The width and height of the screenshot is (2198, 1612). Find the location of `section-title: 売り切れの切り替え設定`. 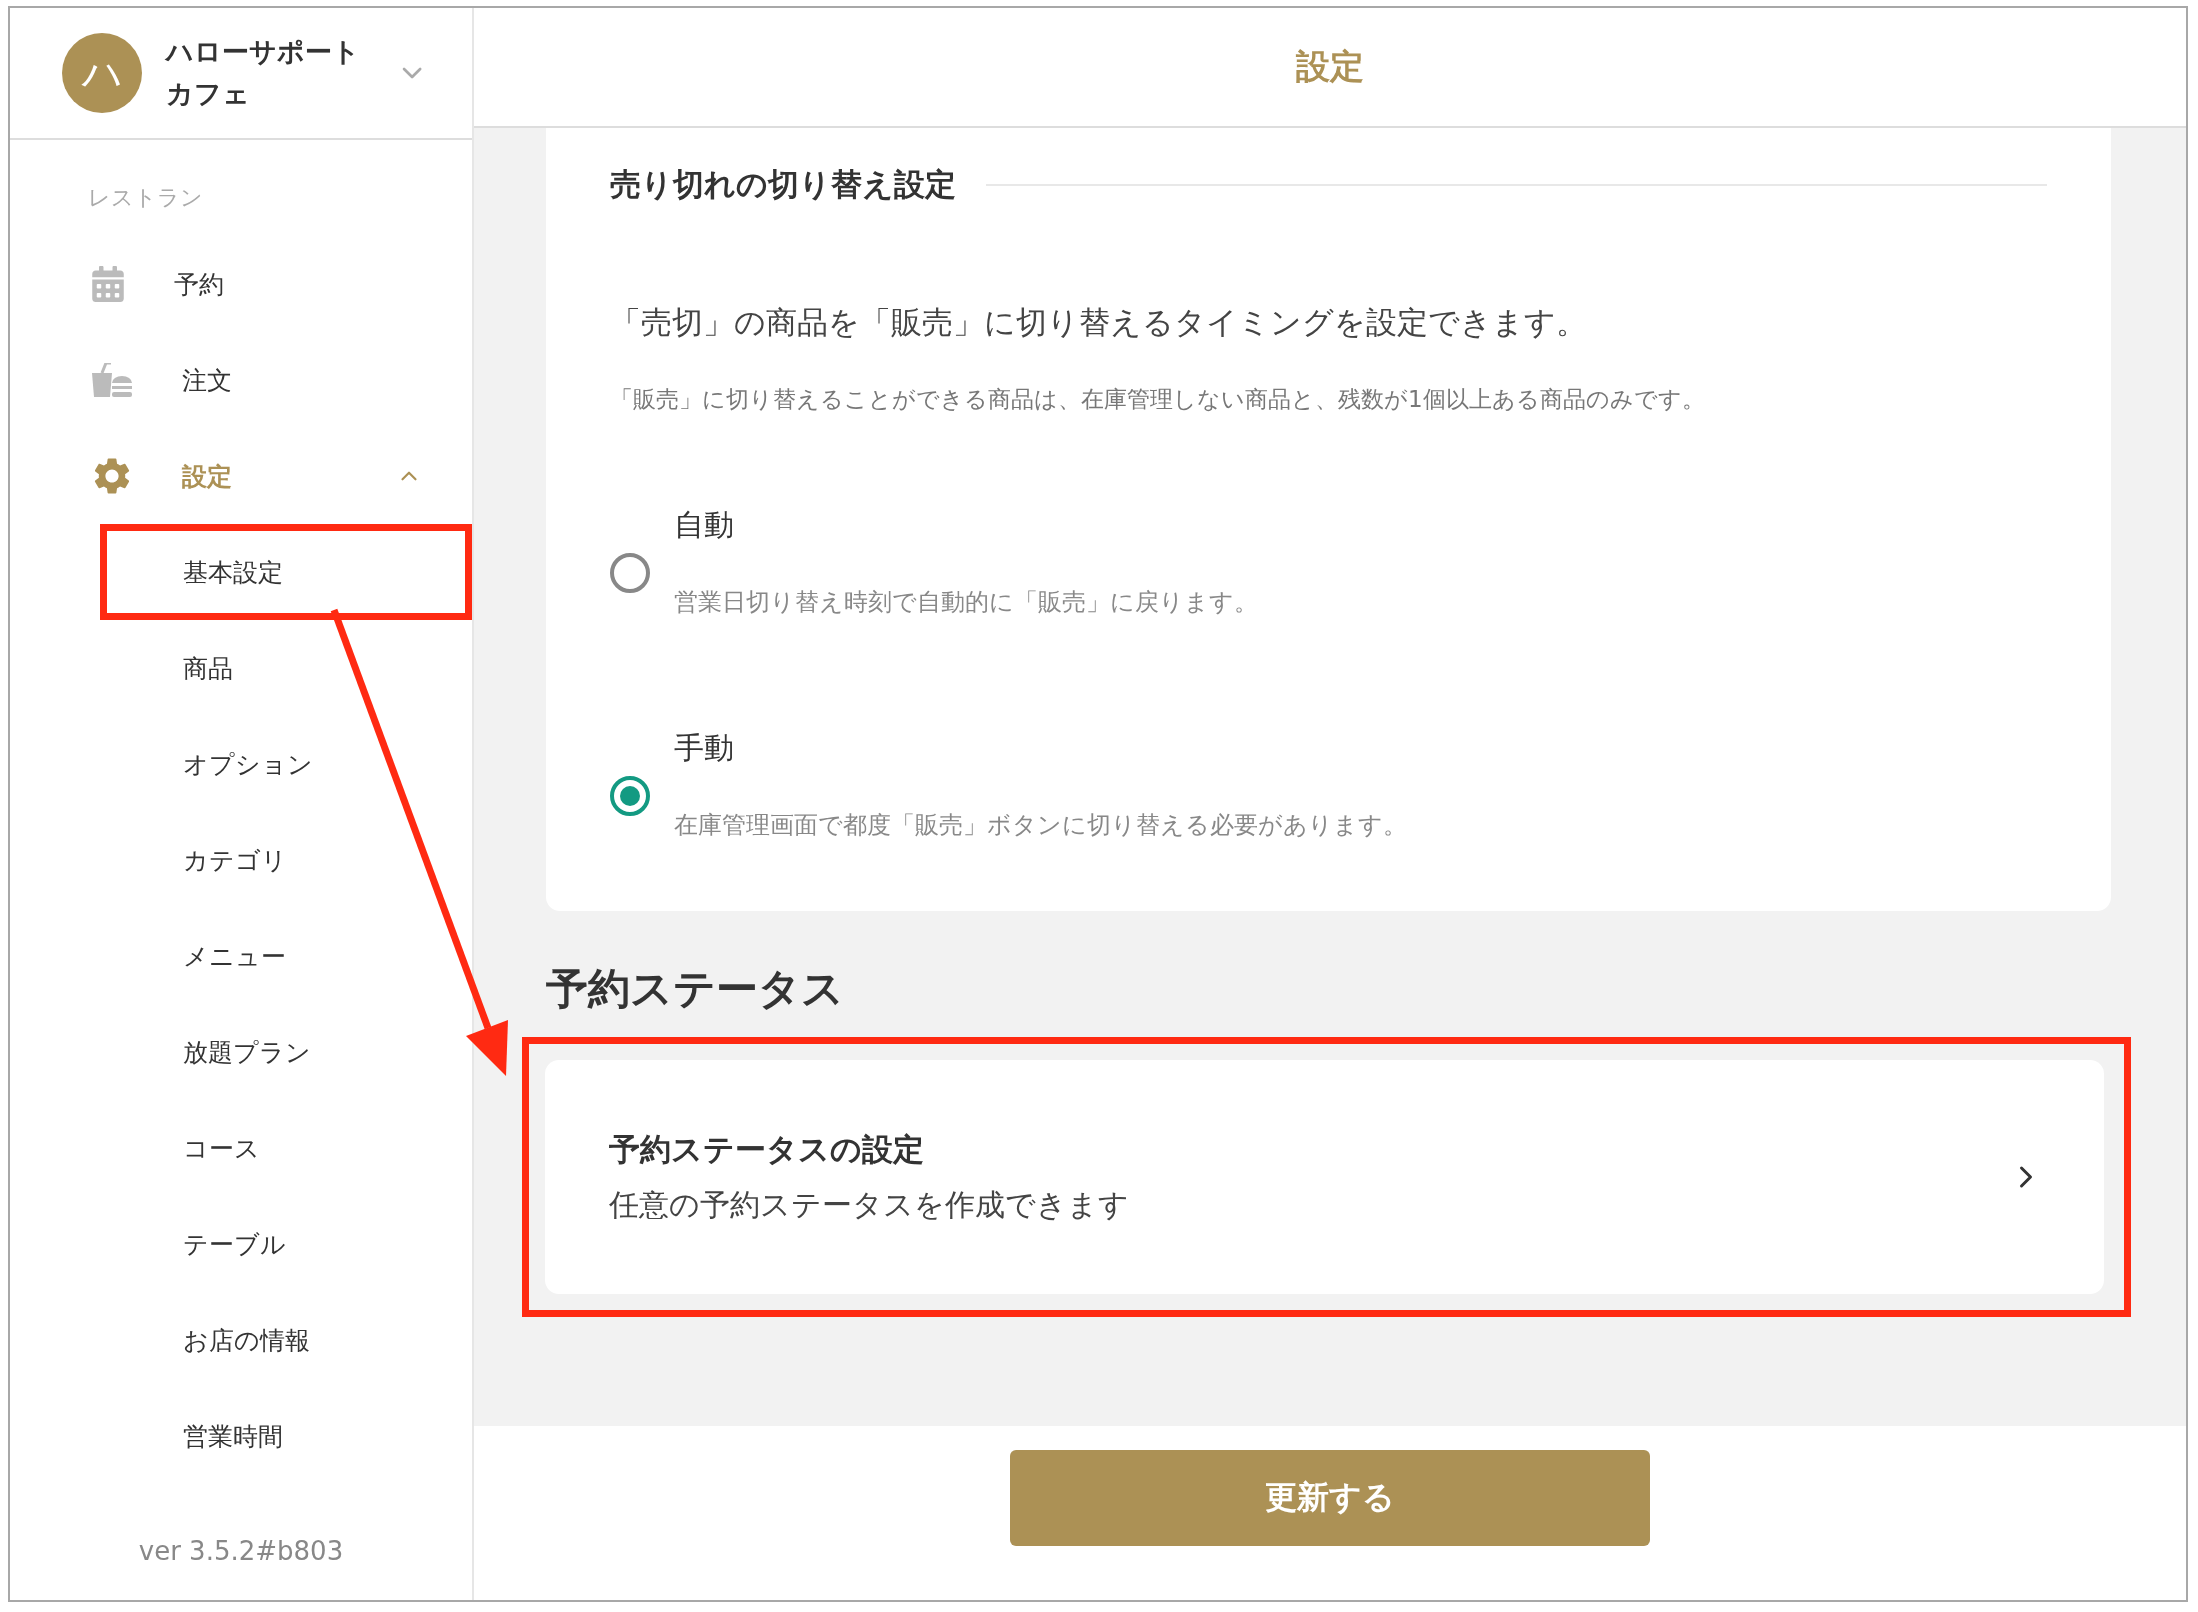

section-title: 売り切れの切り替え設定 is located at coordinates (783, 184).